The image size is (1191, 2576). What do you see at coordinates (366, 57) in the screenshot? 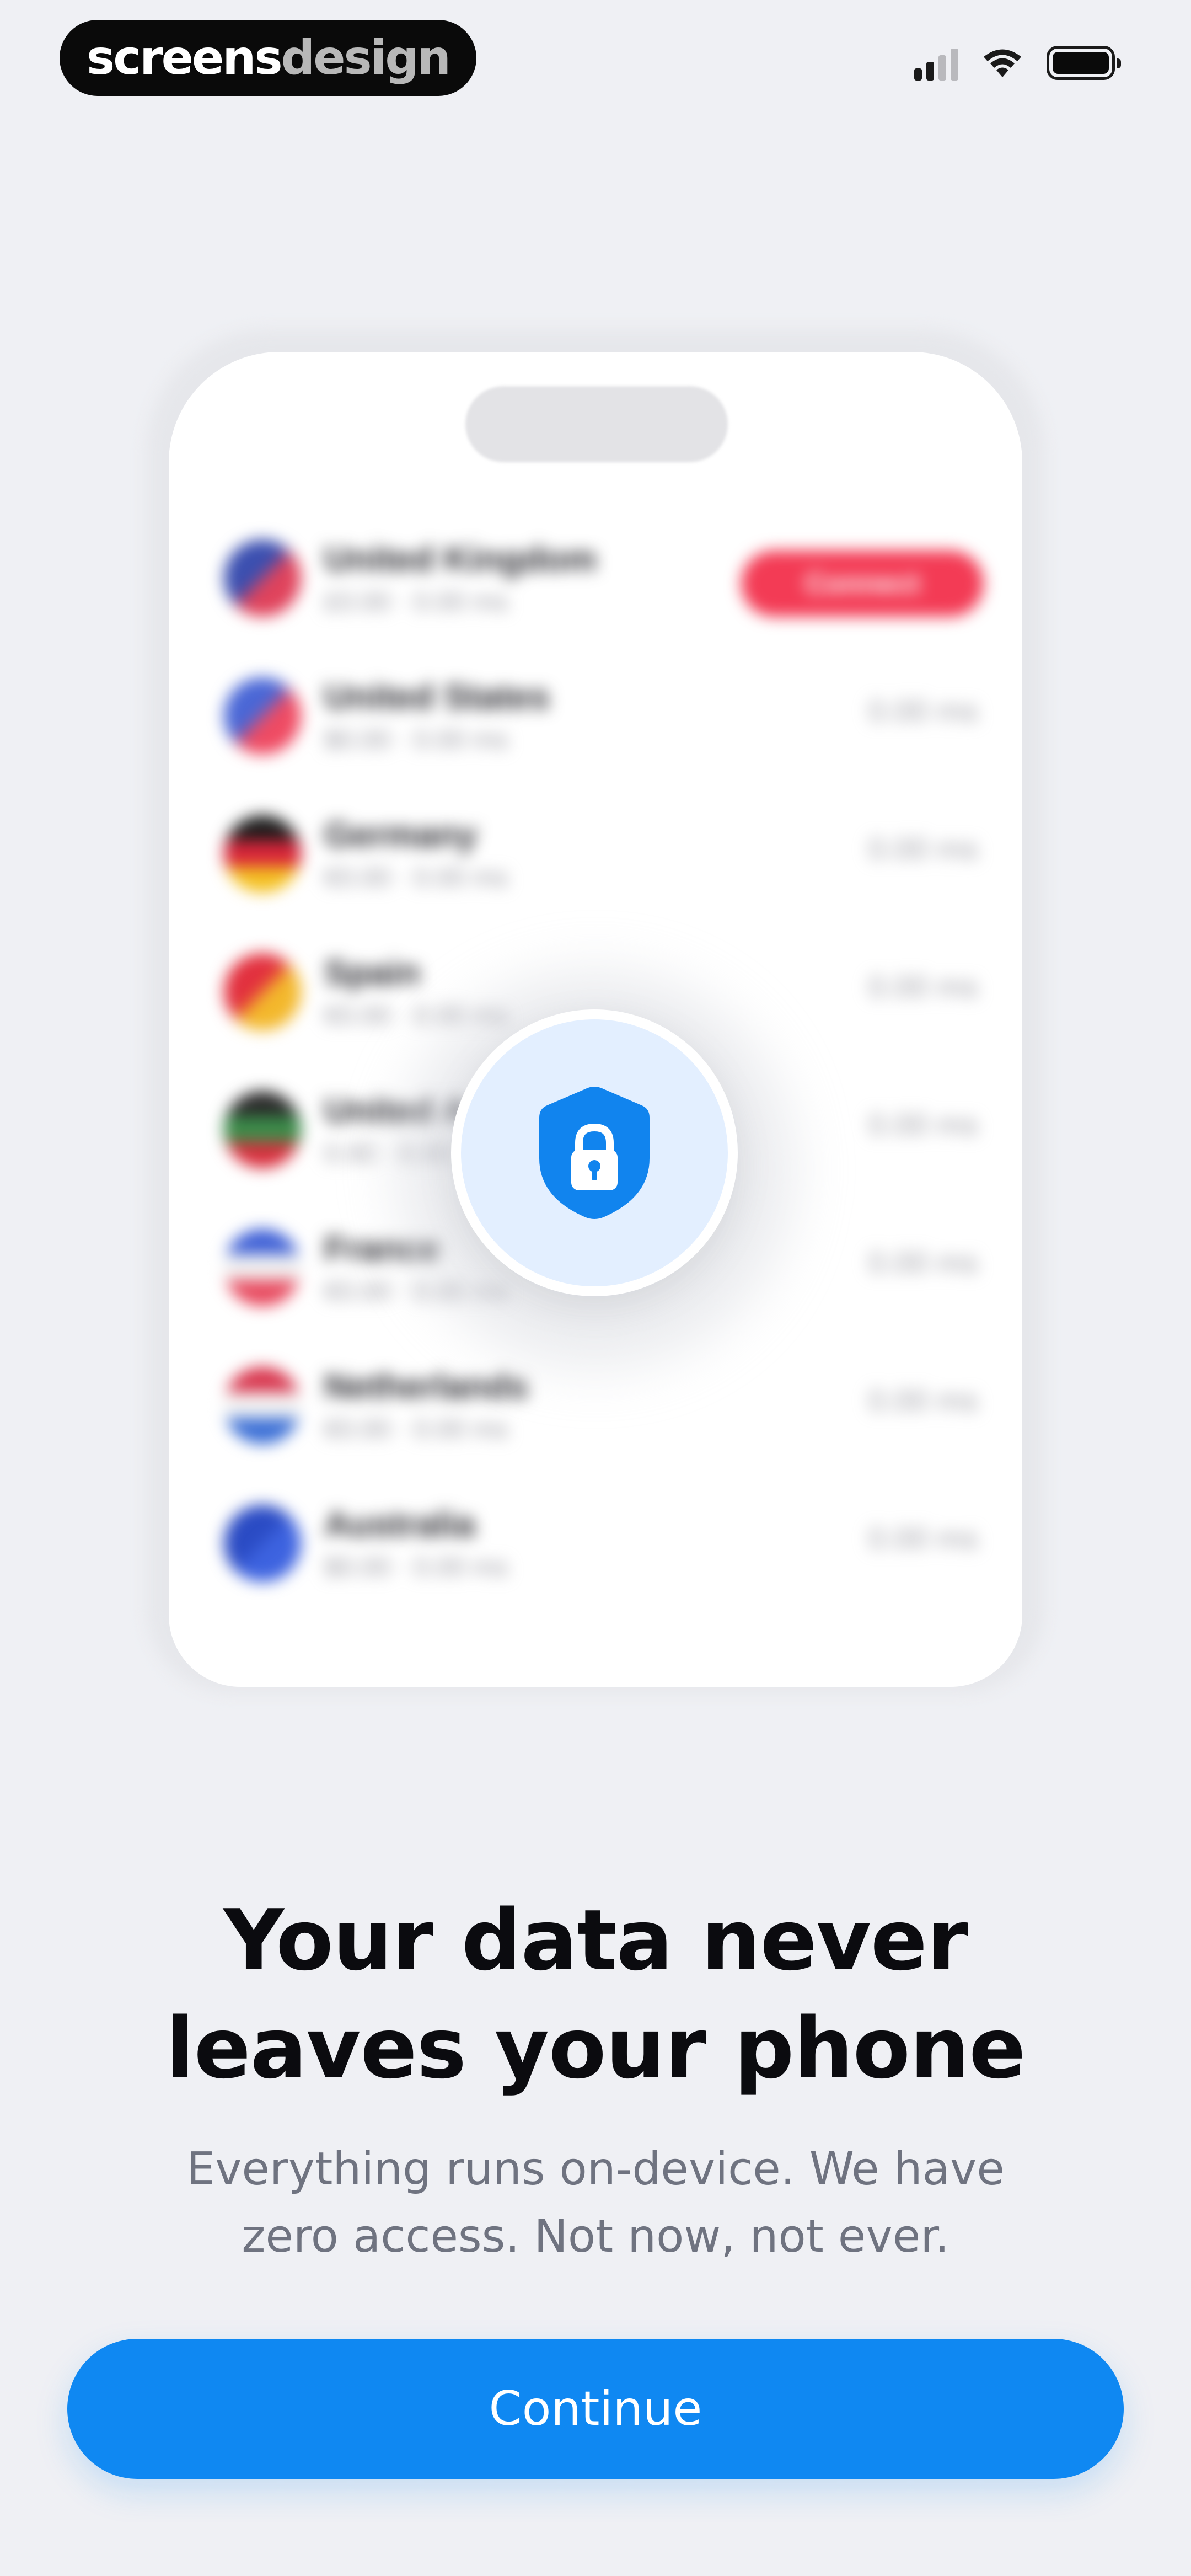
I see `watermark-secondary: design` at bounding box center [366, 57].